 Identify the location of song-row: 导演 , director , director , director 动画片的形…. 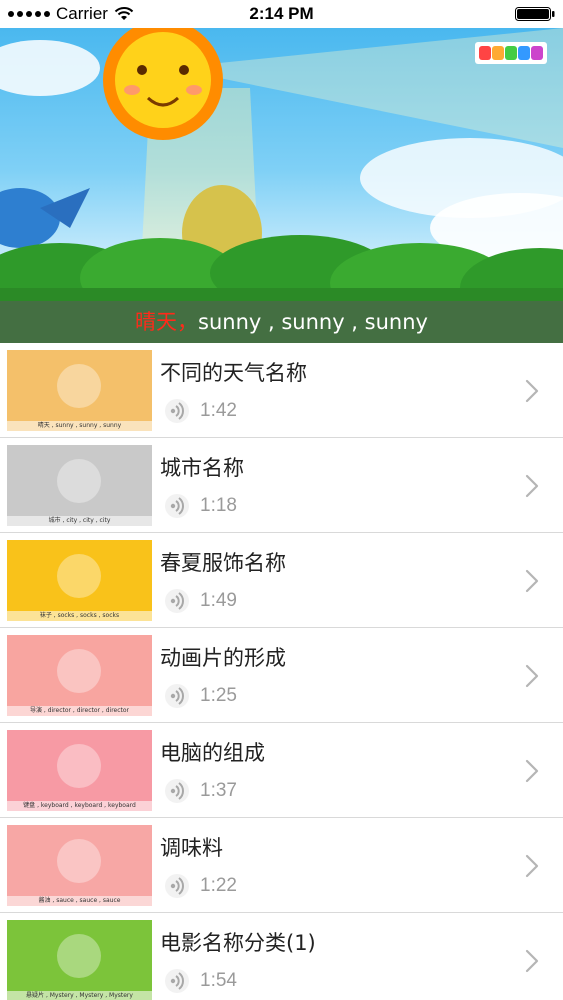
(281, 675).